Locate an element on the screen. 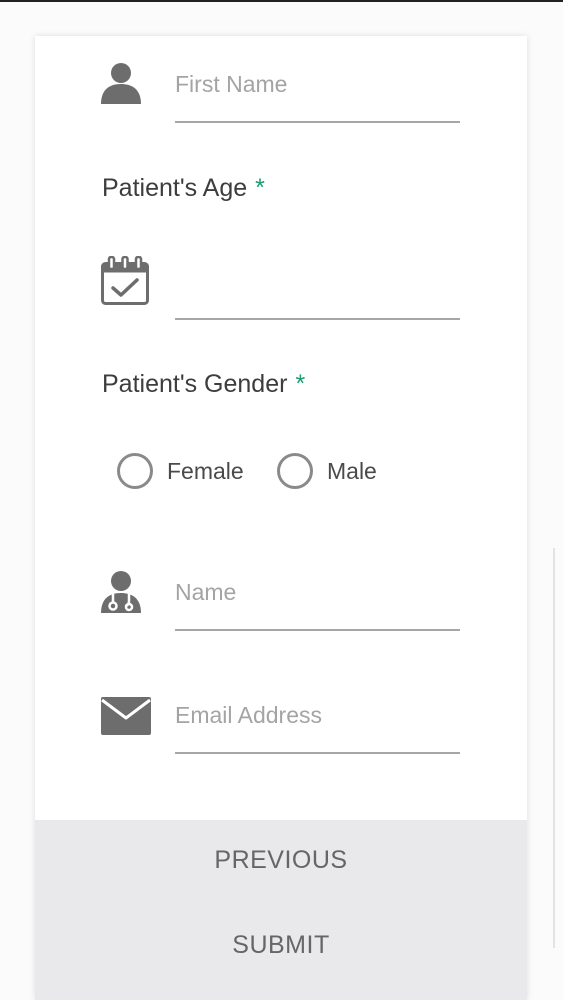 Image resolution: width=563 pixels, height=1000 pixels. first-name-input is located at coordinates (317, 84).